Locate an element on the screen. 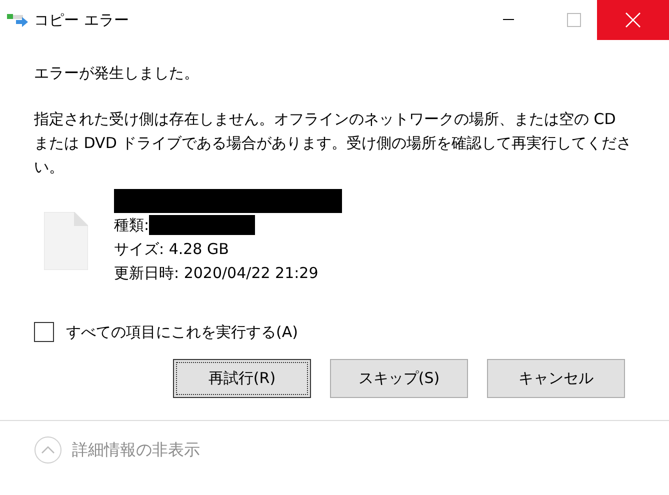 The width and height of the screenshot is (669, 495). error-heading: エラーが発生しました。 is located at coordinates (117, 73).